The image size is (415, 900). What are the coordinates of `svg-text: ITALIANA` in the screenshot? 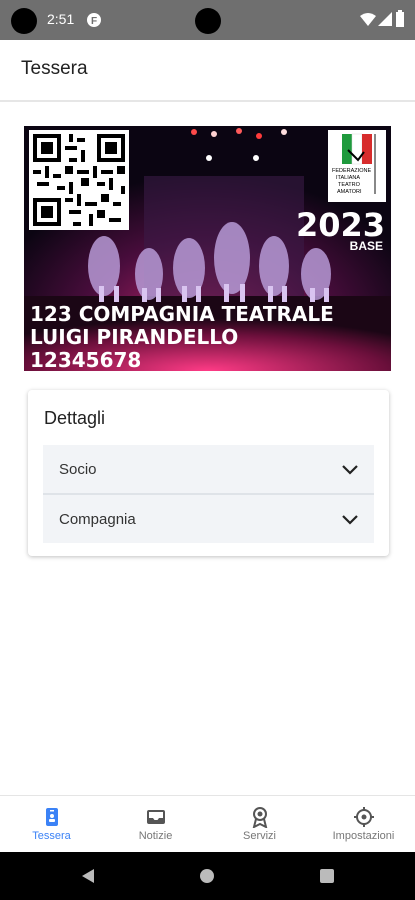 It's located at (348, 178).